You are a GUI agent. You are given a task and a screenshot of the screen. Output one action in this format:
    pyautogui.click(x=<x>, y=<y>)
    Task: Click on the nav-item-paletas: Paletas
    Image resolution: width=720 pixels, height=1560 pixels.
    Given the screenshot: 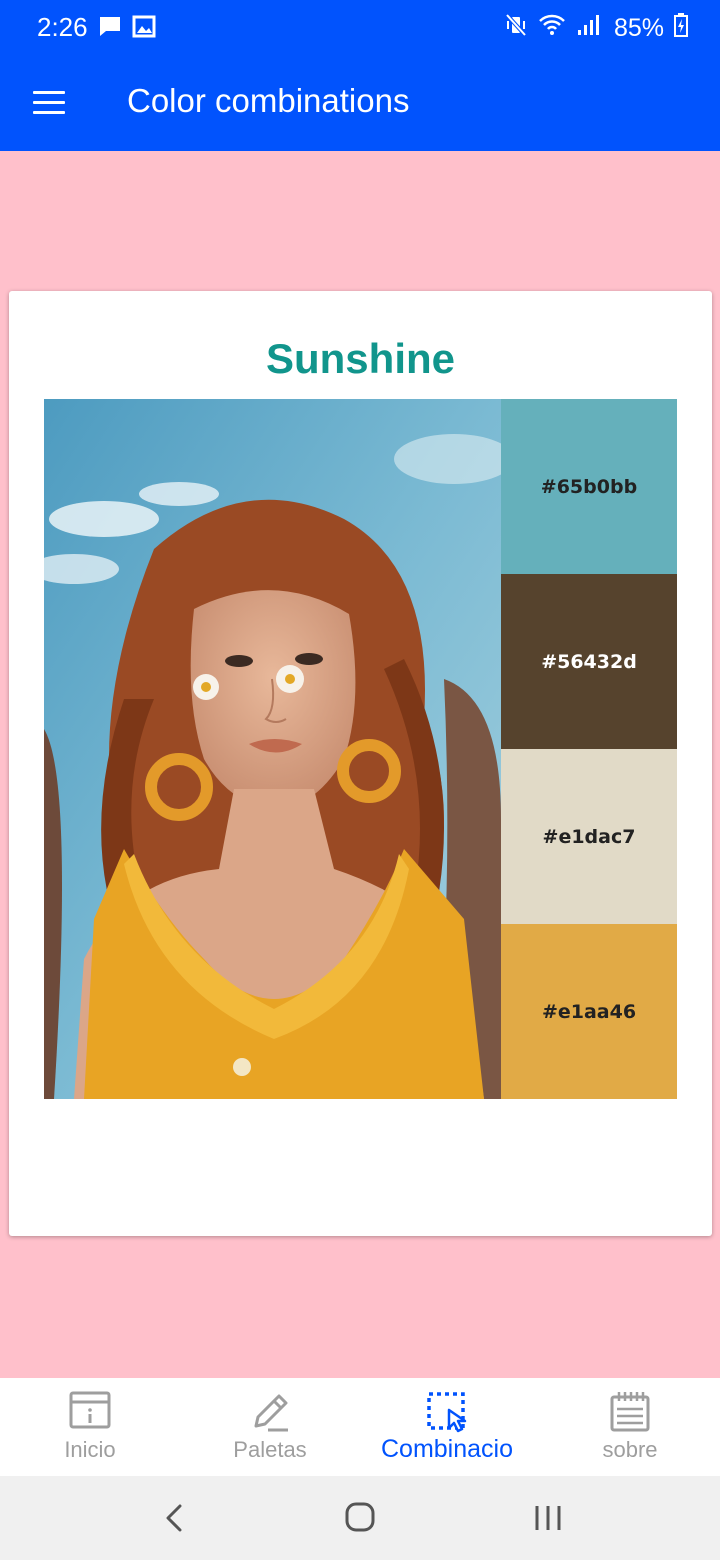 What is the action you would take?
    pyautogui.click(x=270, y=1427)
    